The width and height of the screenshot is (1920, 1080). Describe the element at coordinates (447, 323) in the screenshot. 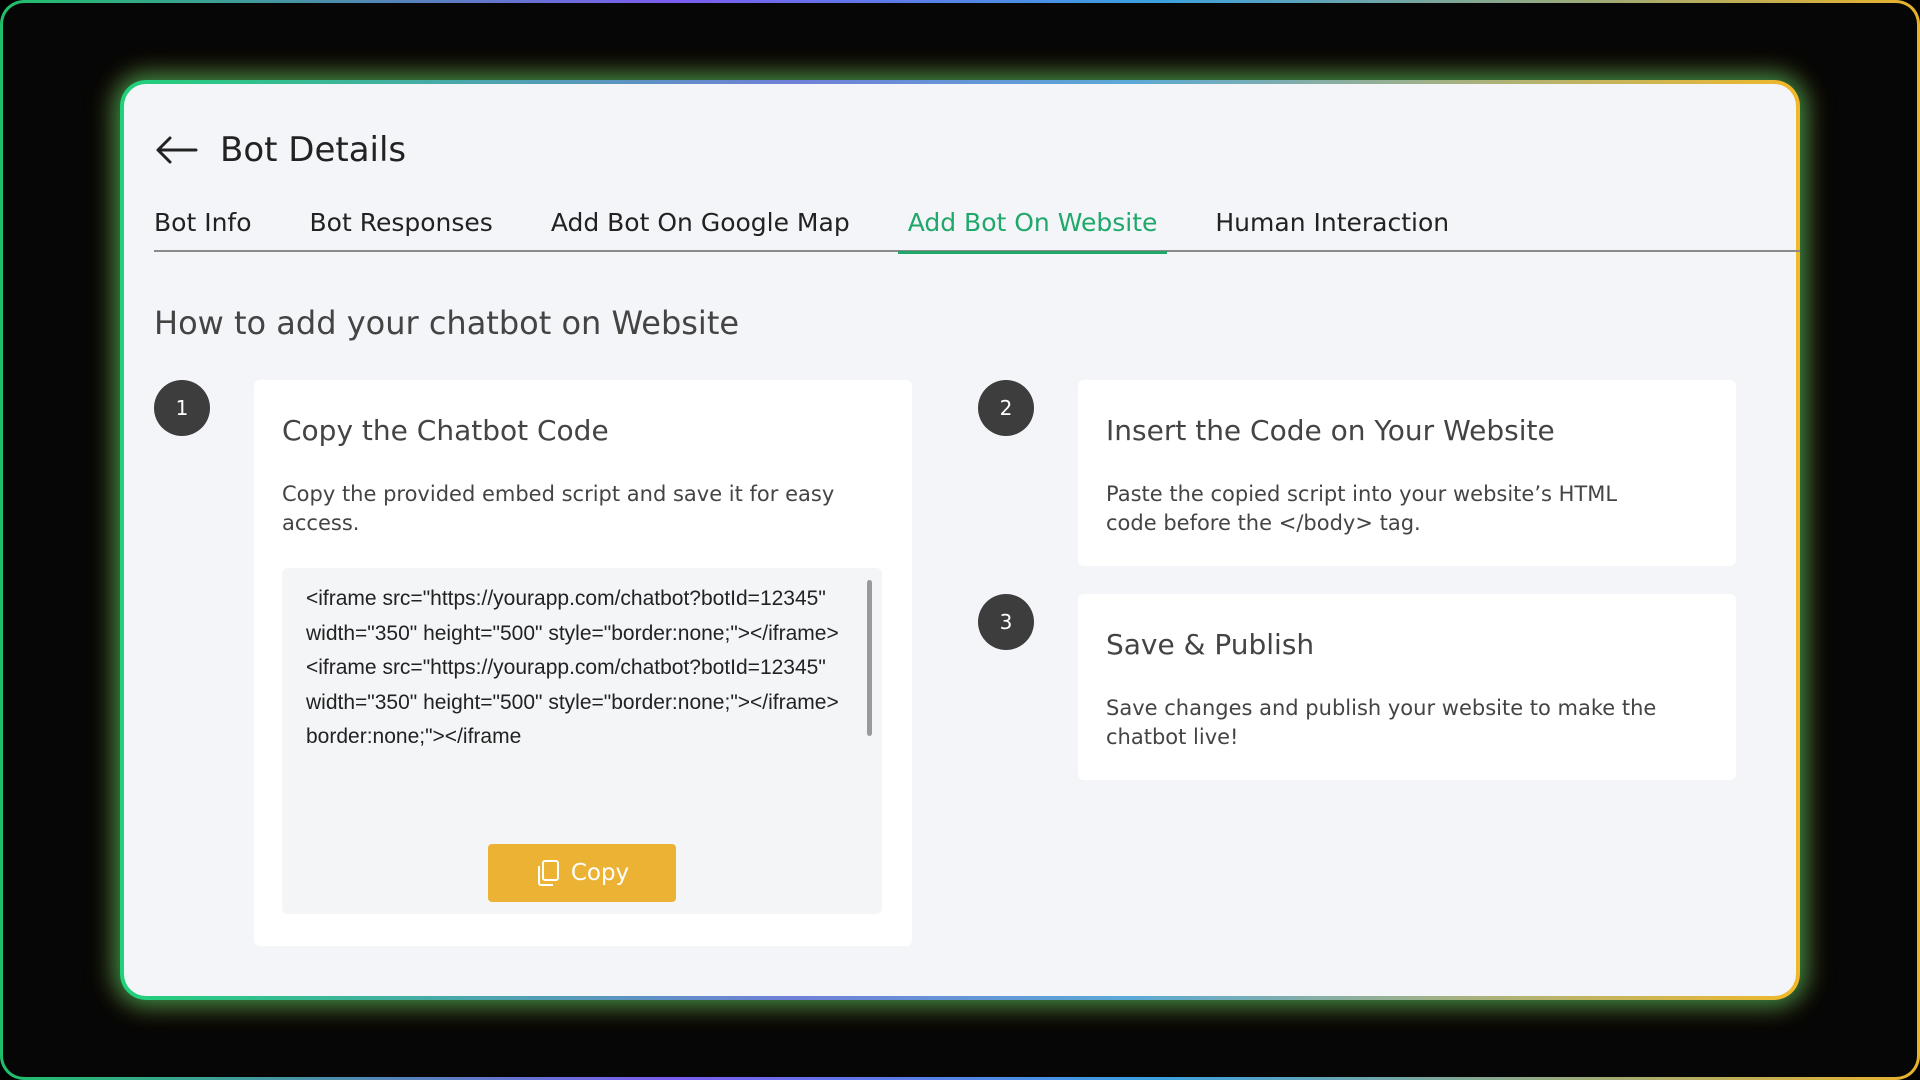

I see `section-title: How to add your chatbot on Website` at that location.